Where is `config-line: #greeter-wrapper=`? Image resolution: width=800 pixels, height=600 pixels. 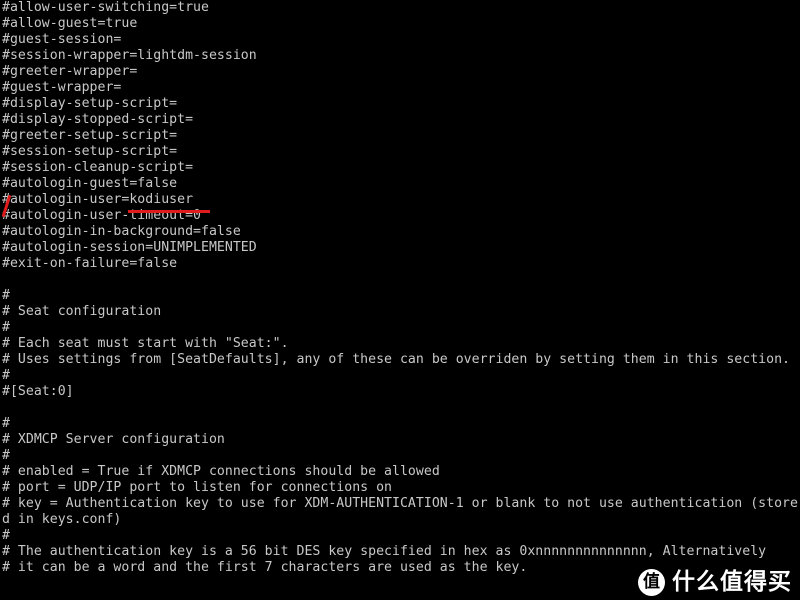
config-line: #greeter-wrapper= is located at coordinates (70, 71).